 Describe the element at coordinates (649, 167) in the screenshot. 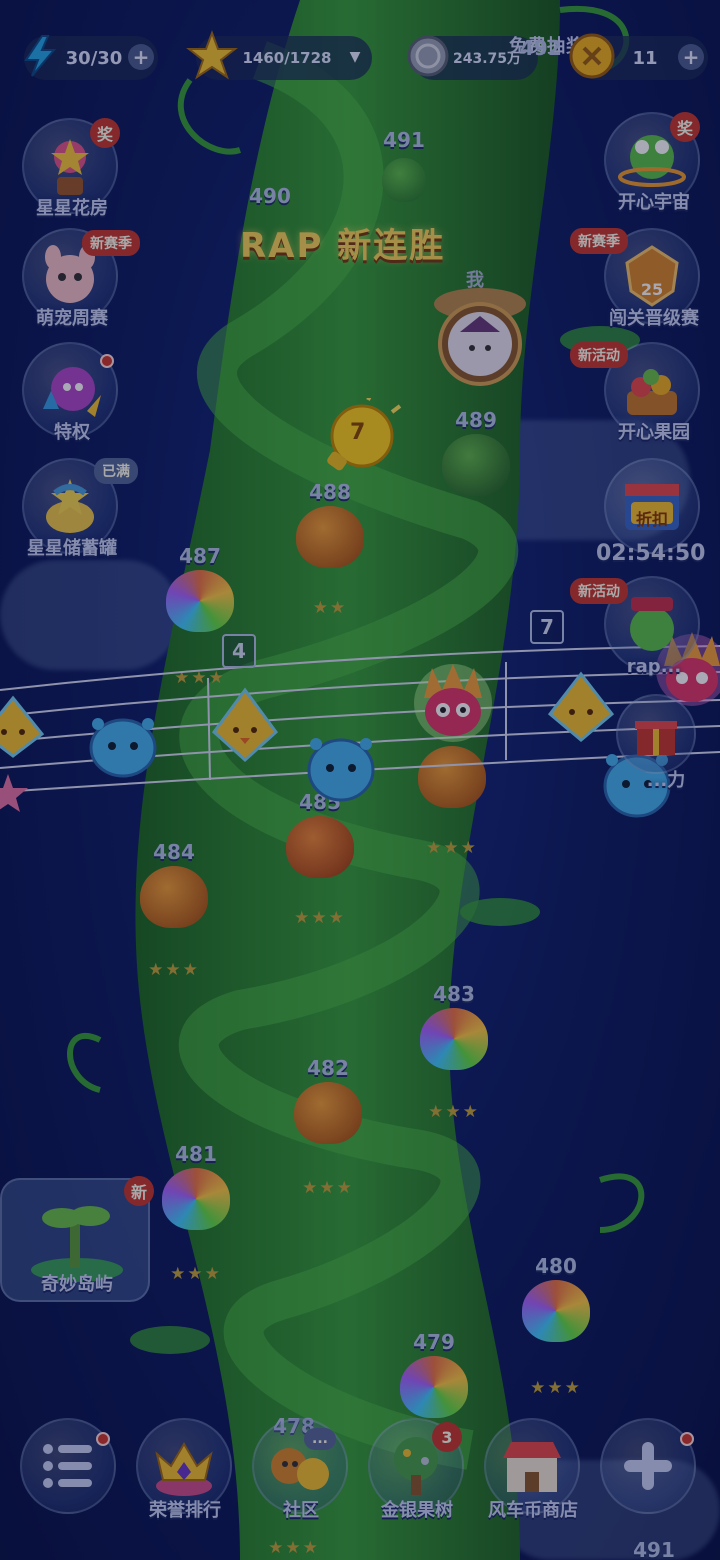

I see `happy-universe-button: 奖 开心宇宙` at that location.